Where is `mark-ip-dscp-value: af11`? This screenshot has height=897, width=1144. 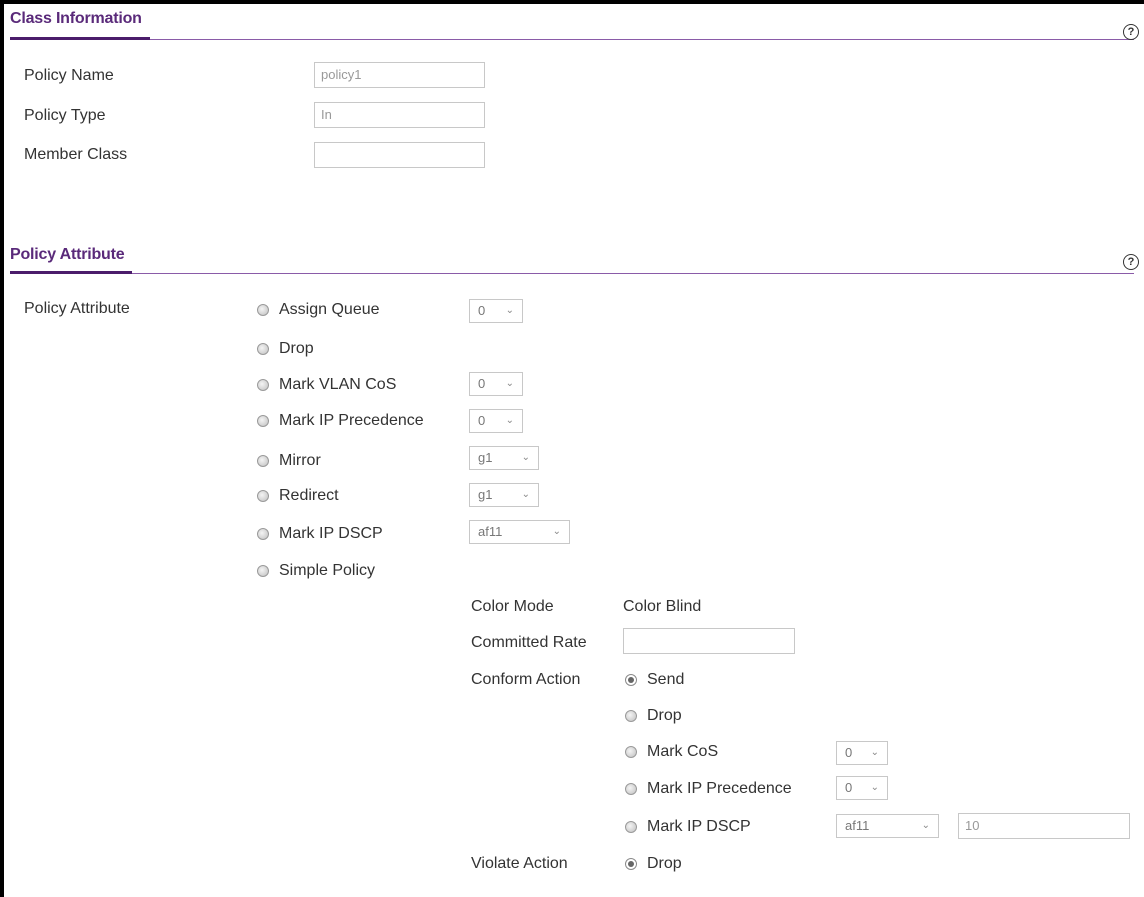 mark-ip-dscp-value: af11 is located at coordinates (490, 531).